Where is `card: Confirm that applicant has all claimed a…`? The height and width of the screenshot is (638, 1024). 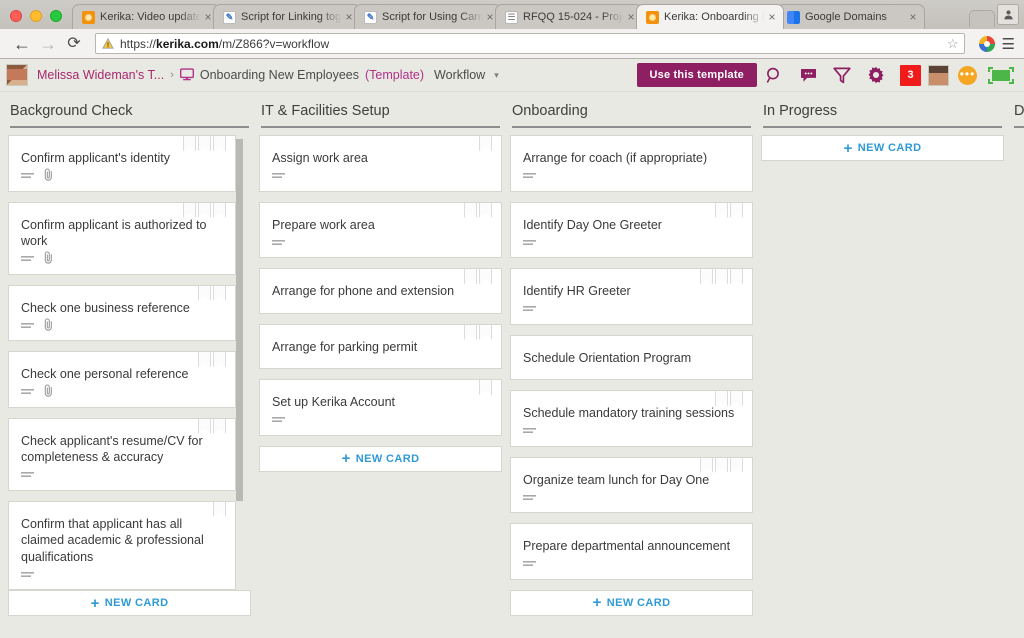
card: Confirm that applicant has all claimed a… is located at coordinates (122, 545).